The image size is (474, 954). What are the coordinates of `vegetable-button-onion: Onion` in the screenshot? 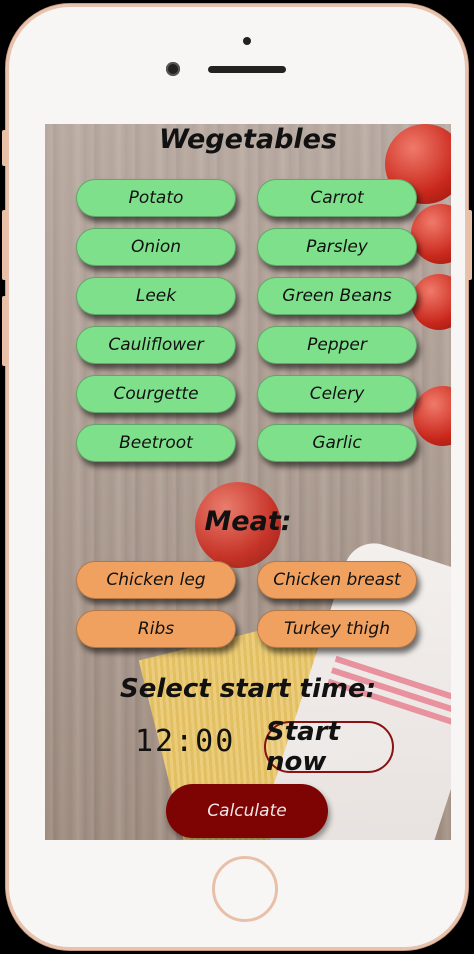 It's located at (156, 247).